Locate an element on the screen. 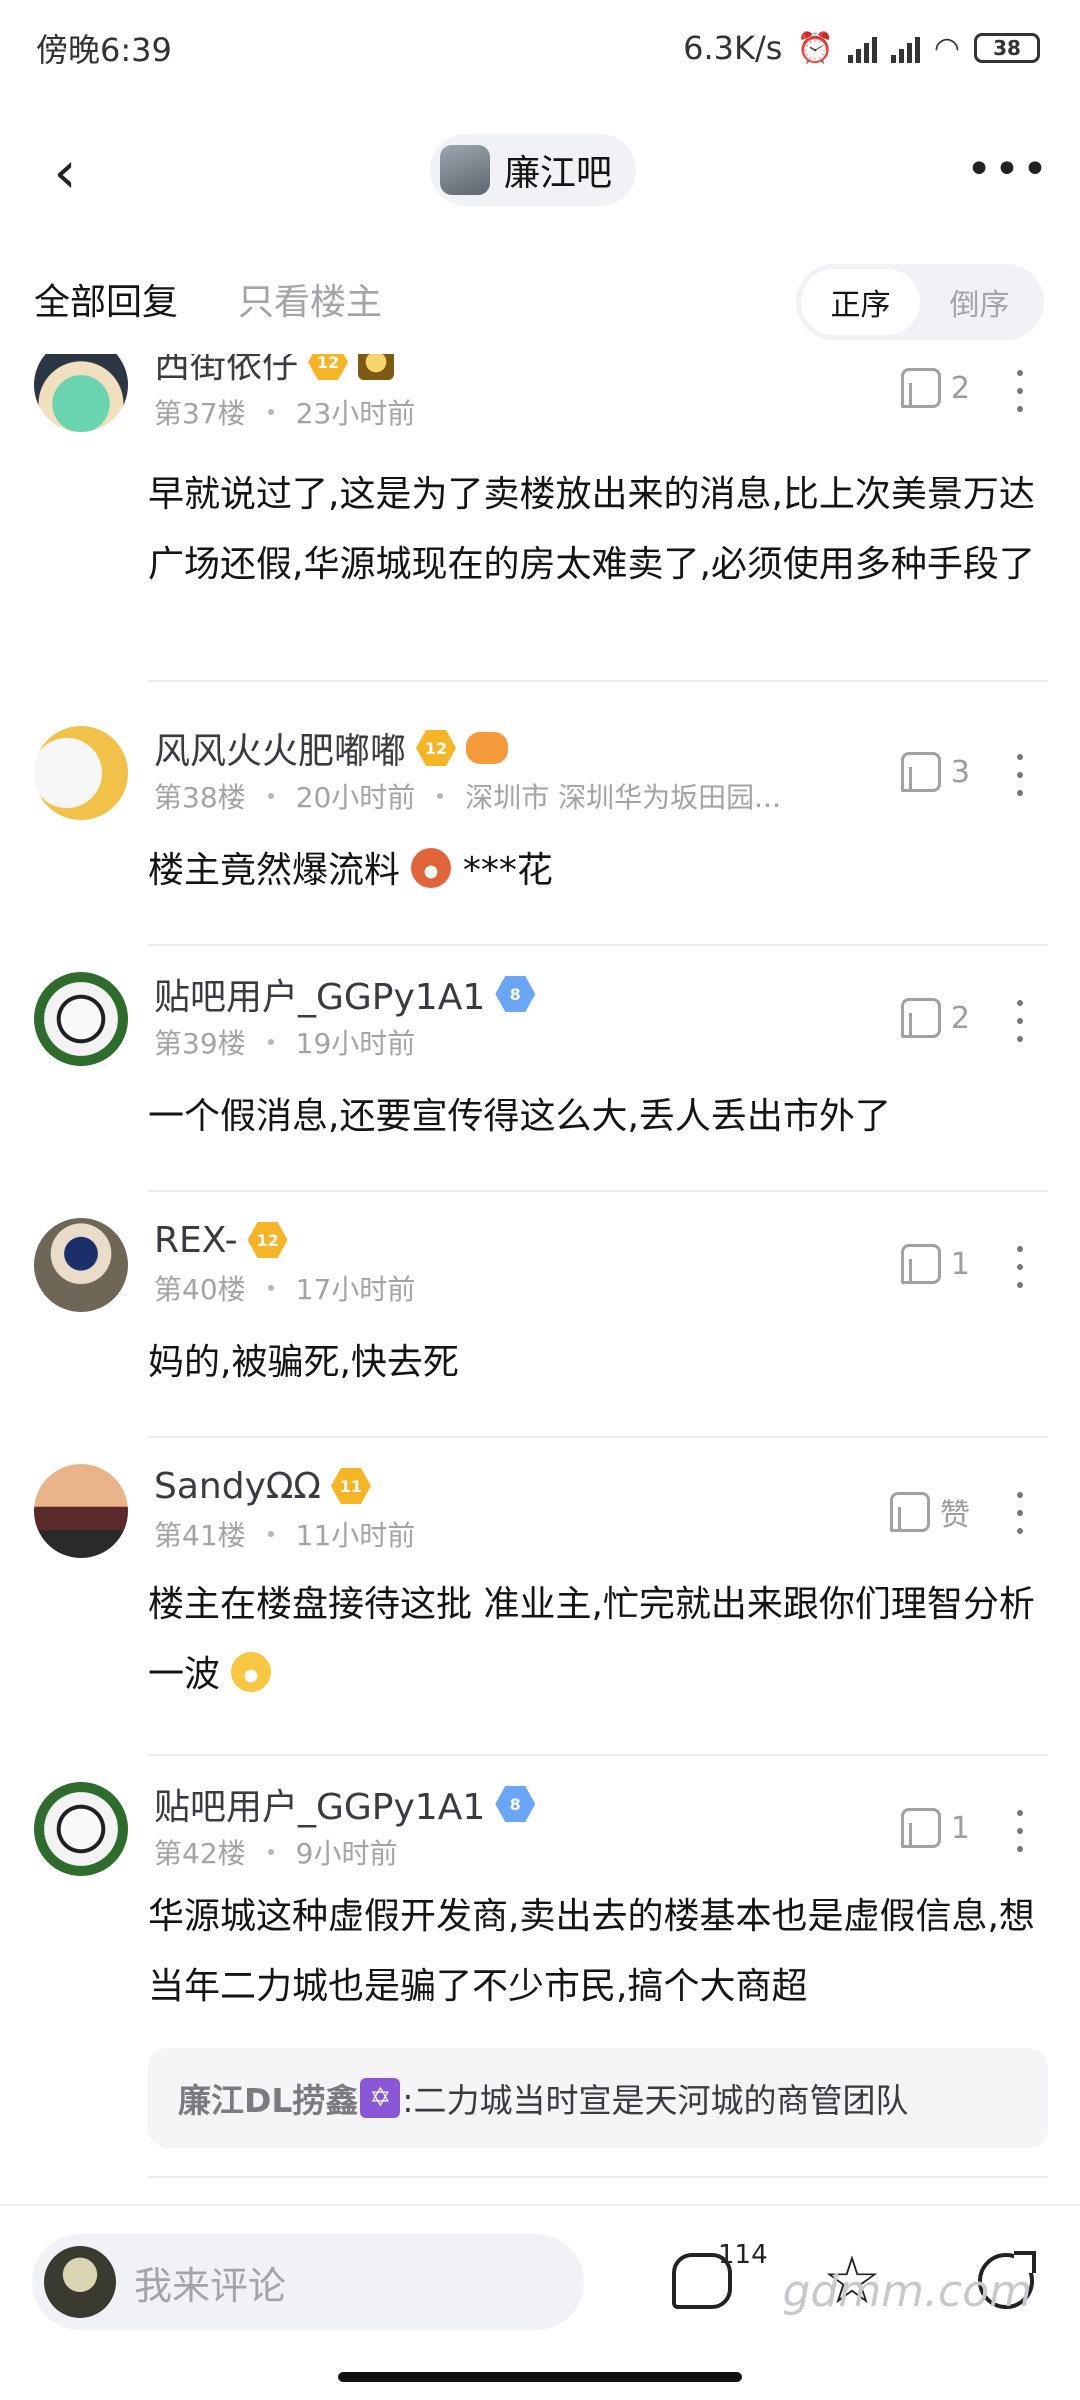 This screenshot has width=1080, height=2400. battery-level: 38 is located at coordinates (1007, 48).